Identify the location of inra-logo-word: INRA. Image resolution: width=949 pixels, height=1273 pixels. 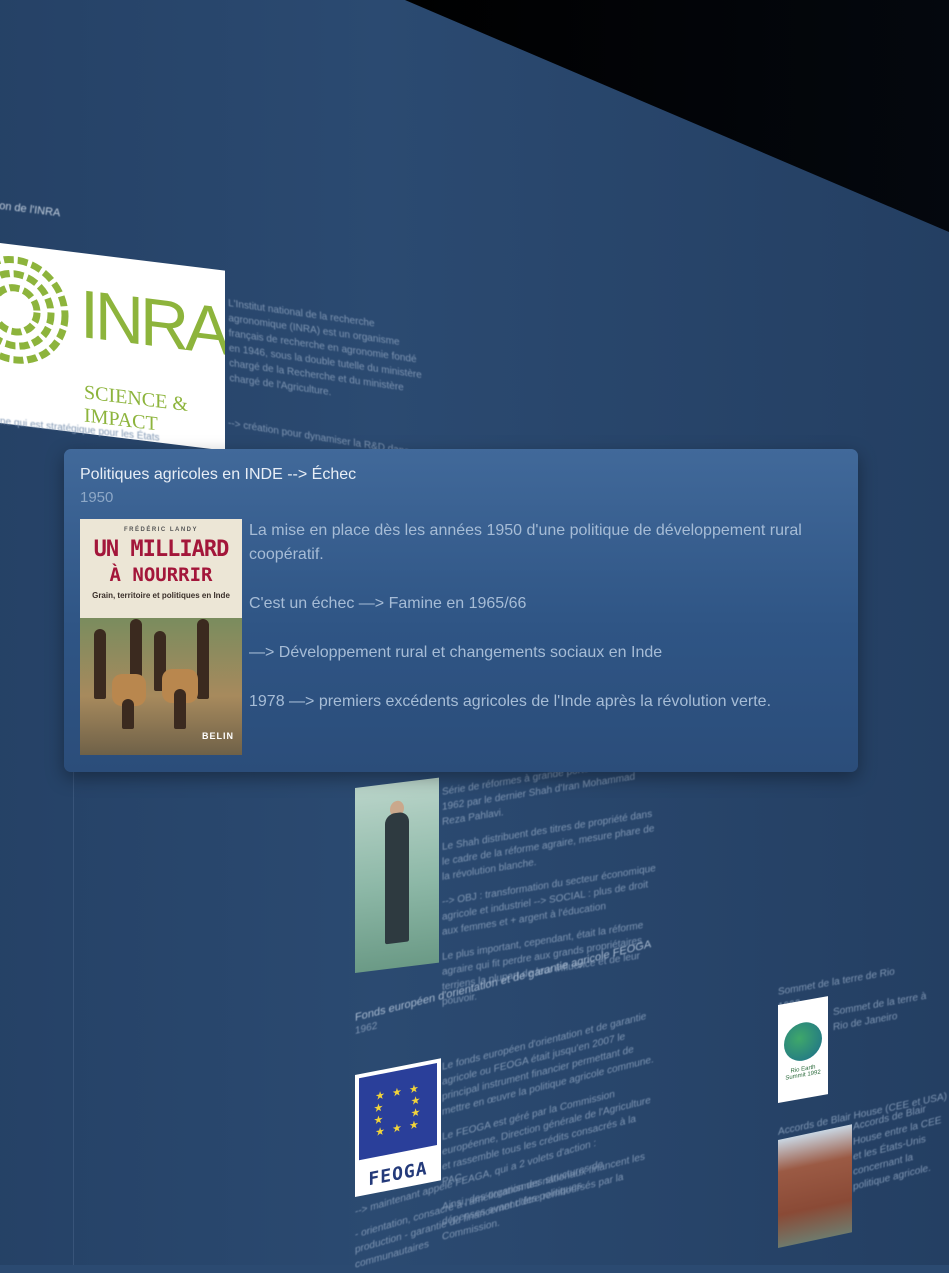
(152, 322).